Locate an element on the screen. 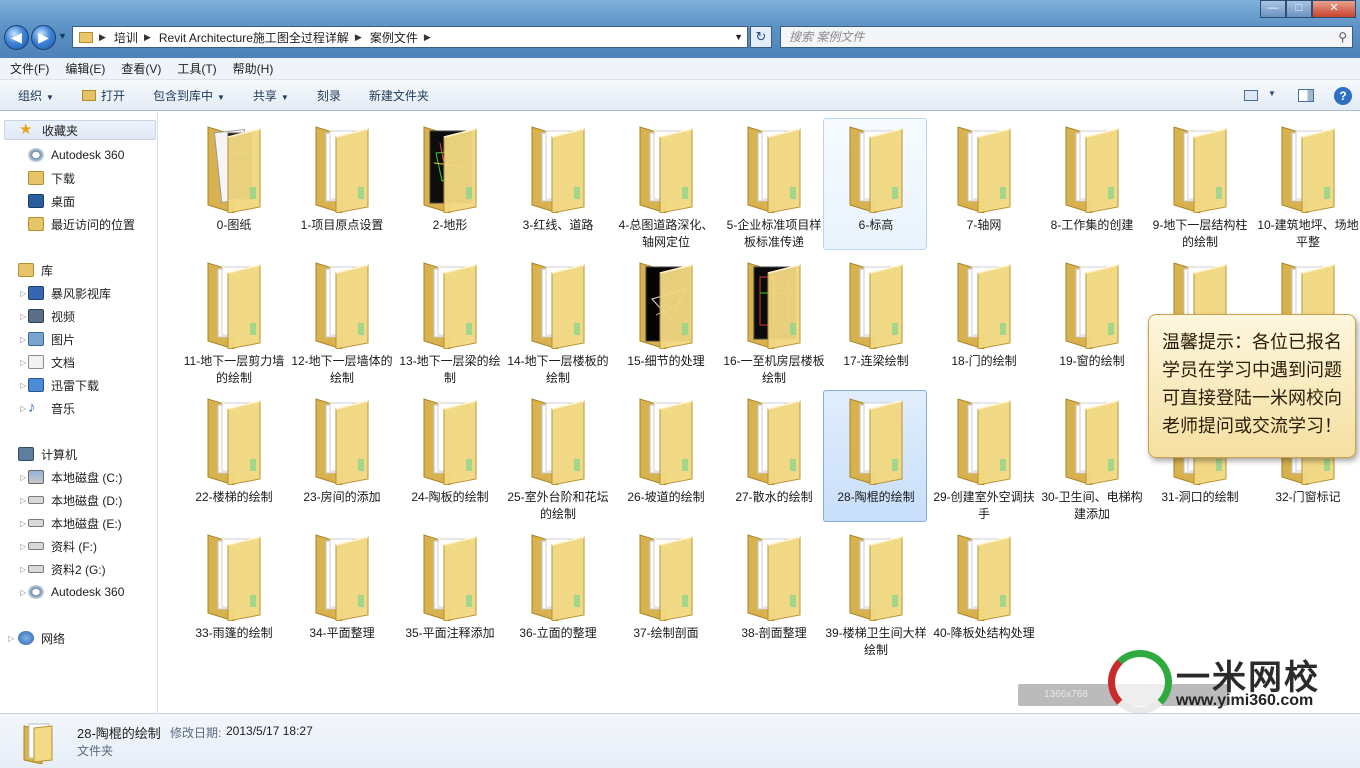 The image size is (1360, 768). sidebar-network: 网络 is located at coordinates (41, 638).